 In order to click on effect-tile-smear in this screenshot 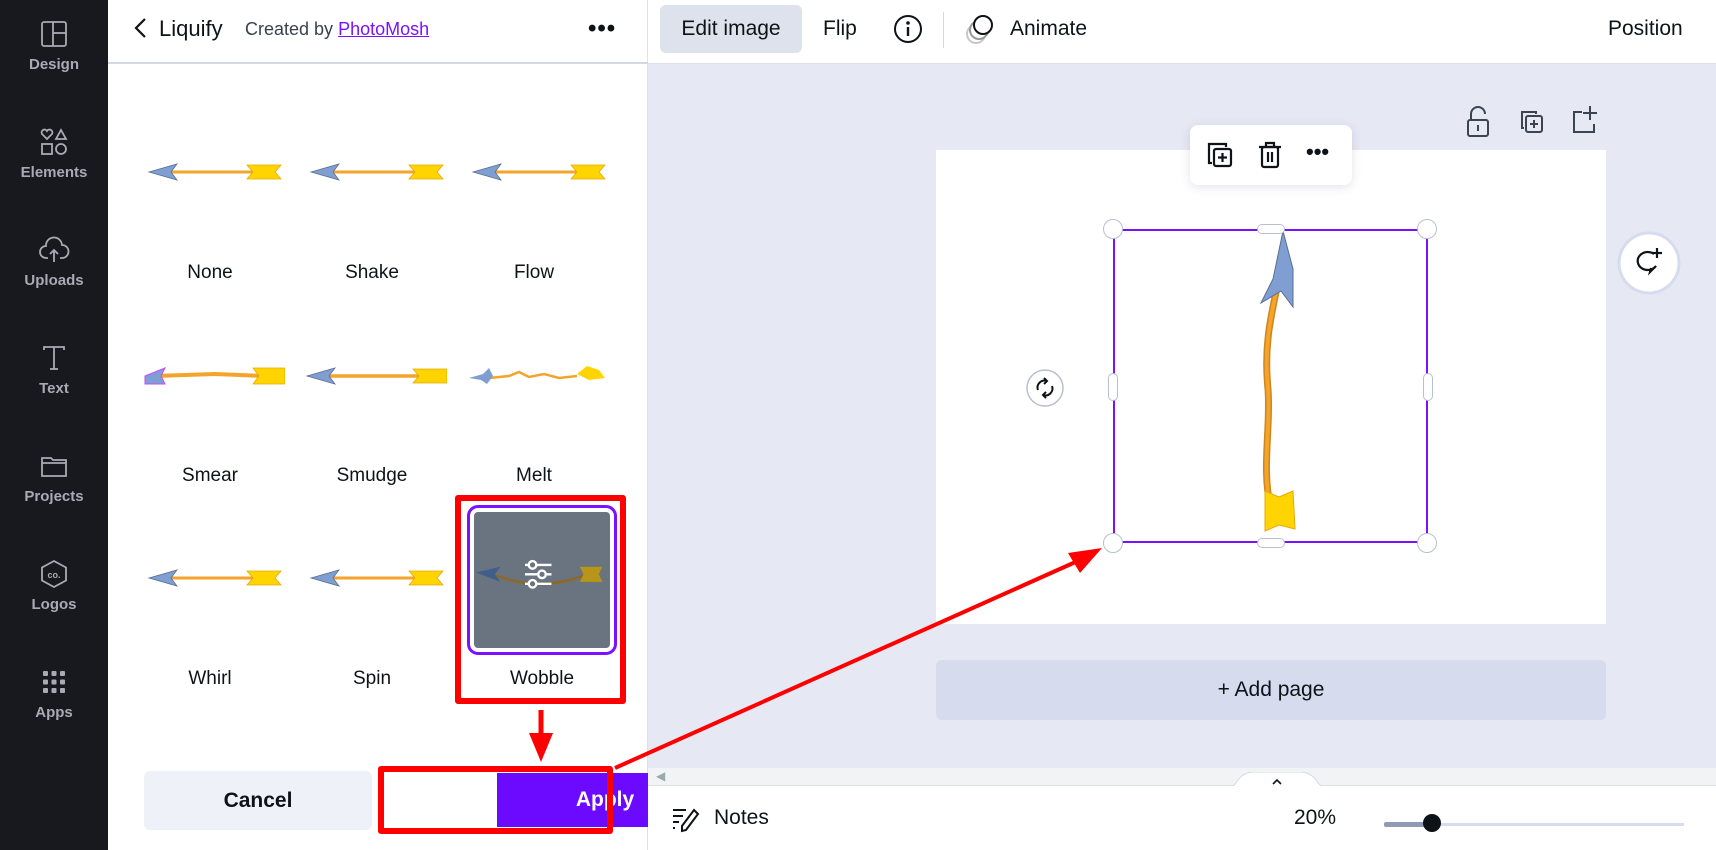, I will do `click(210, 381)`.